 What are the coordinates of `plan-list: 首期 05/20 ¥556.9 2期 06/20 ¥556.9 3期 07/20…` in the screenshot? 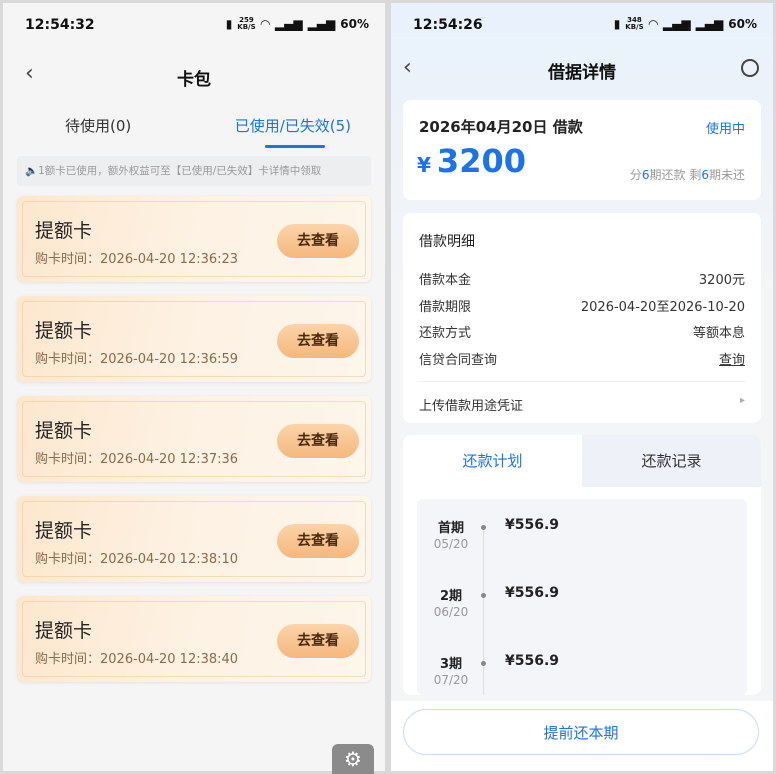 It's located at (582, 597).